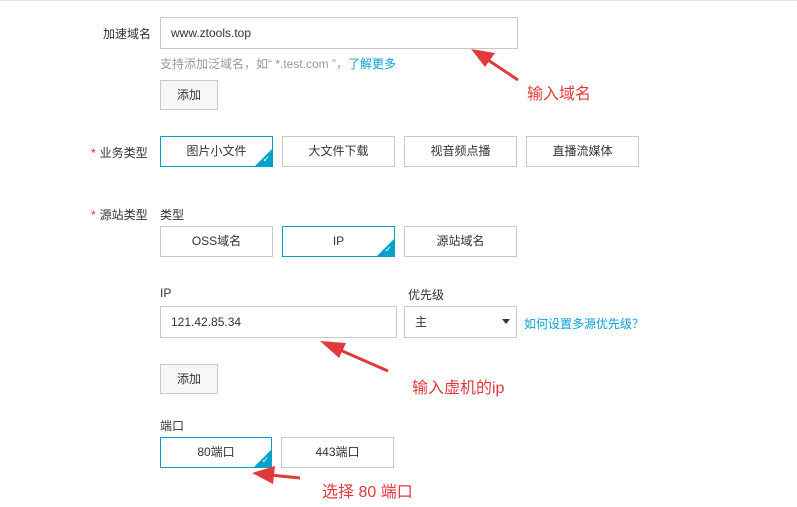  I want to click on arrow-to-ip-input, so click(354, 357).